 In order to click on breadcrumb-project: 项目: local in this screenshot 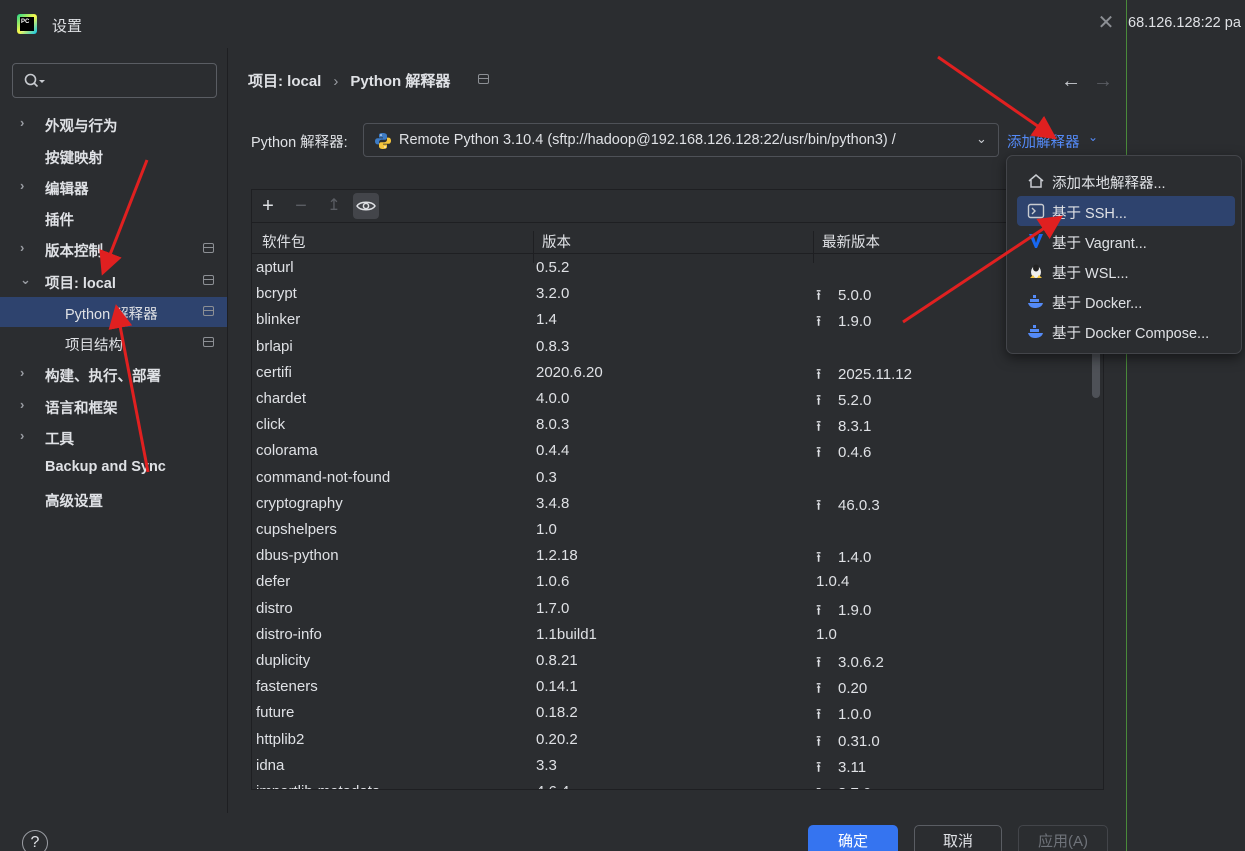, I will do `click(284, 80)`.